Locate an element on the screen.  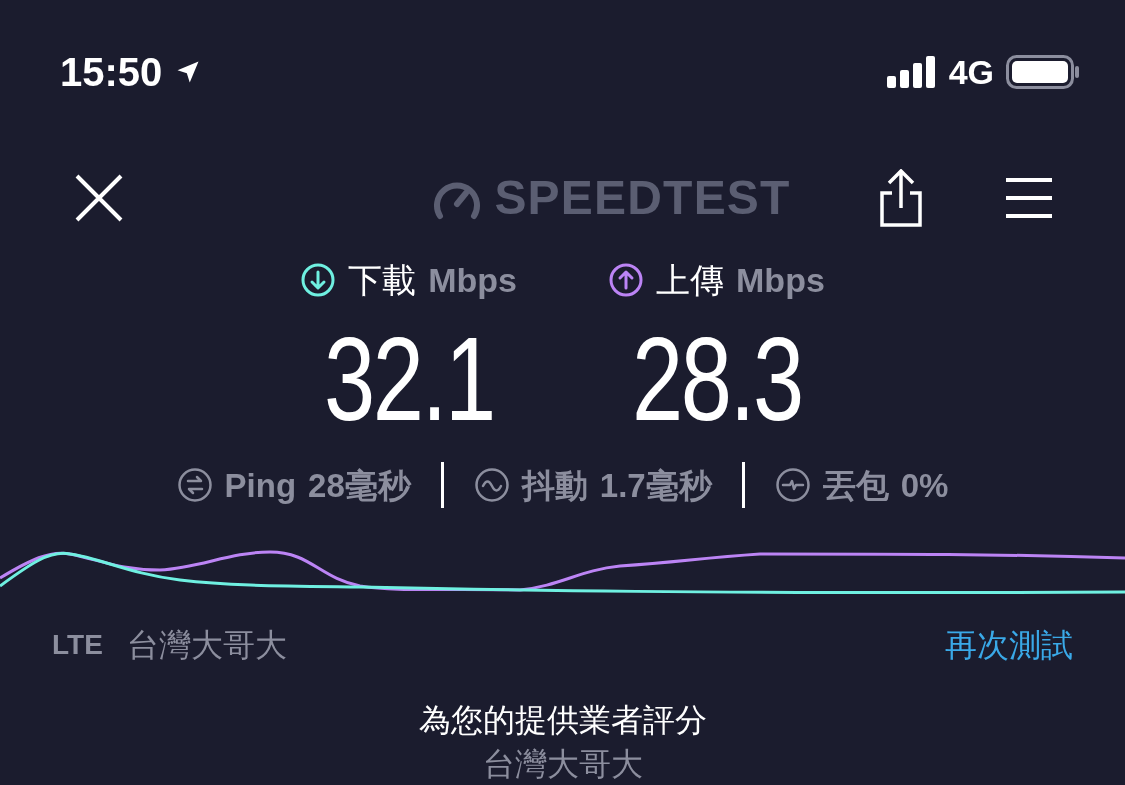
close-icon is located at coordinates (99, 198).